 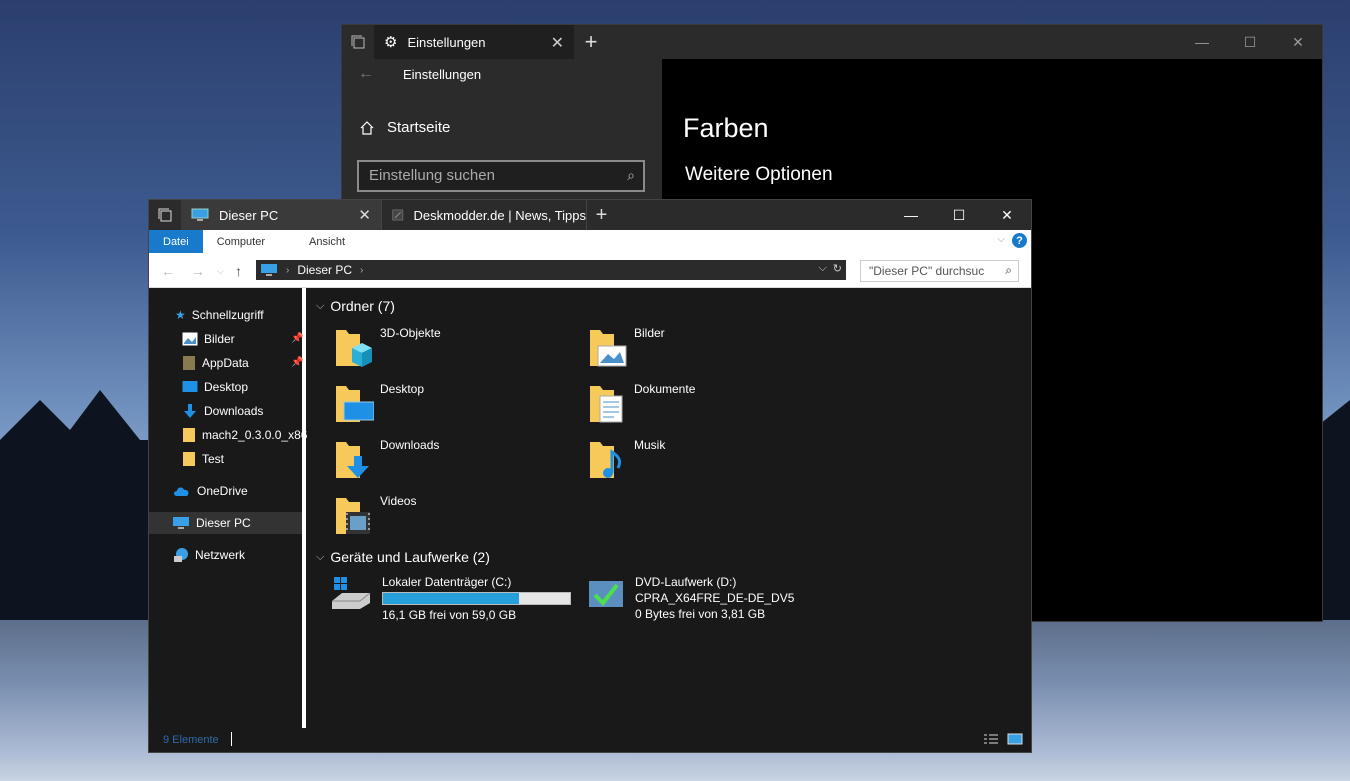 I want to click on ribbon-tab-computer: Computer, so click(x=241, y=241).